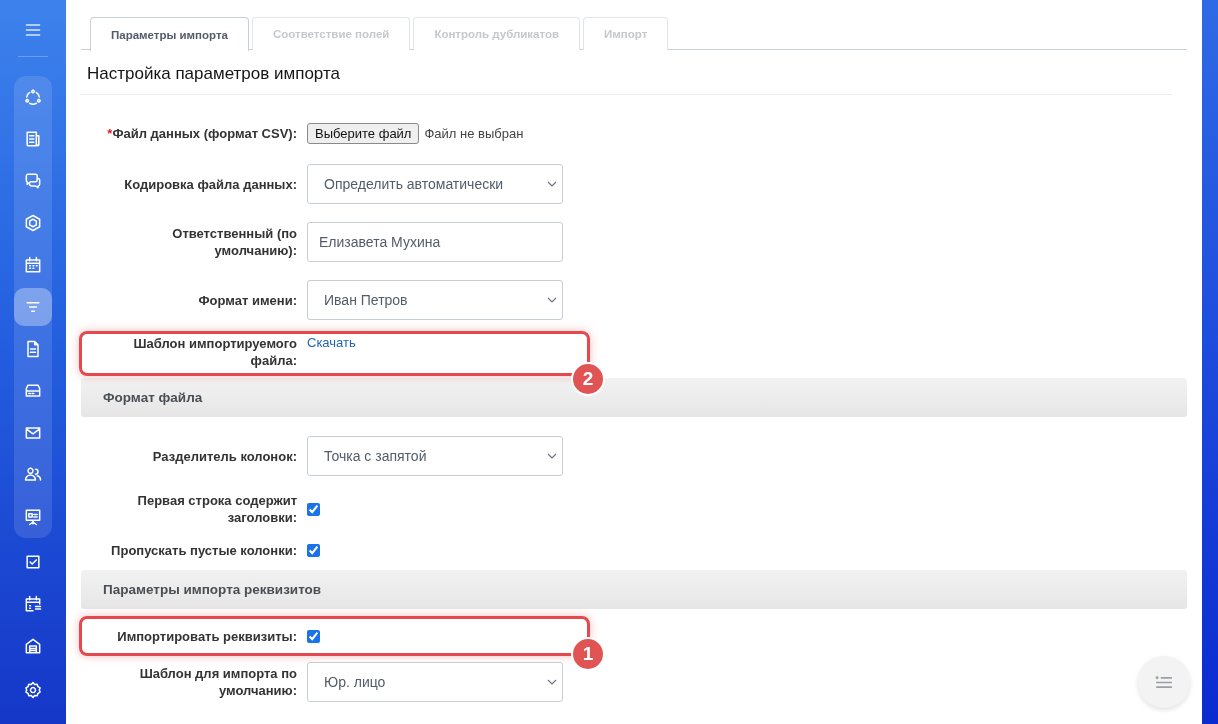  I want to click on callout-badge: 2, so click(588, 379).